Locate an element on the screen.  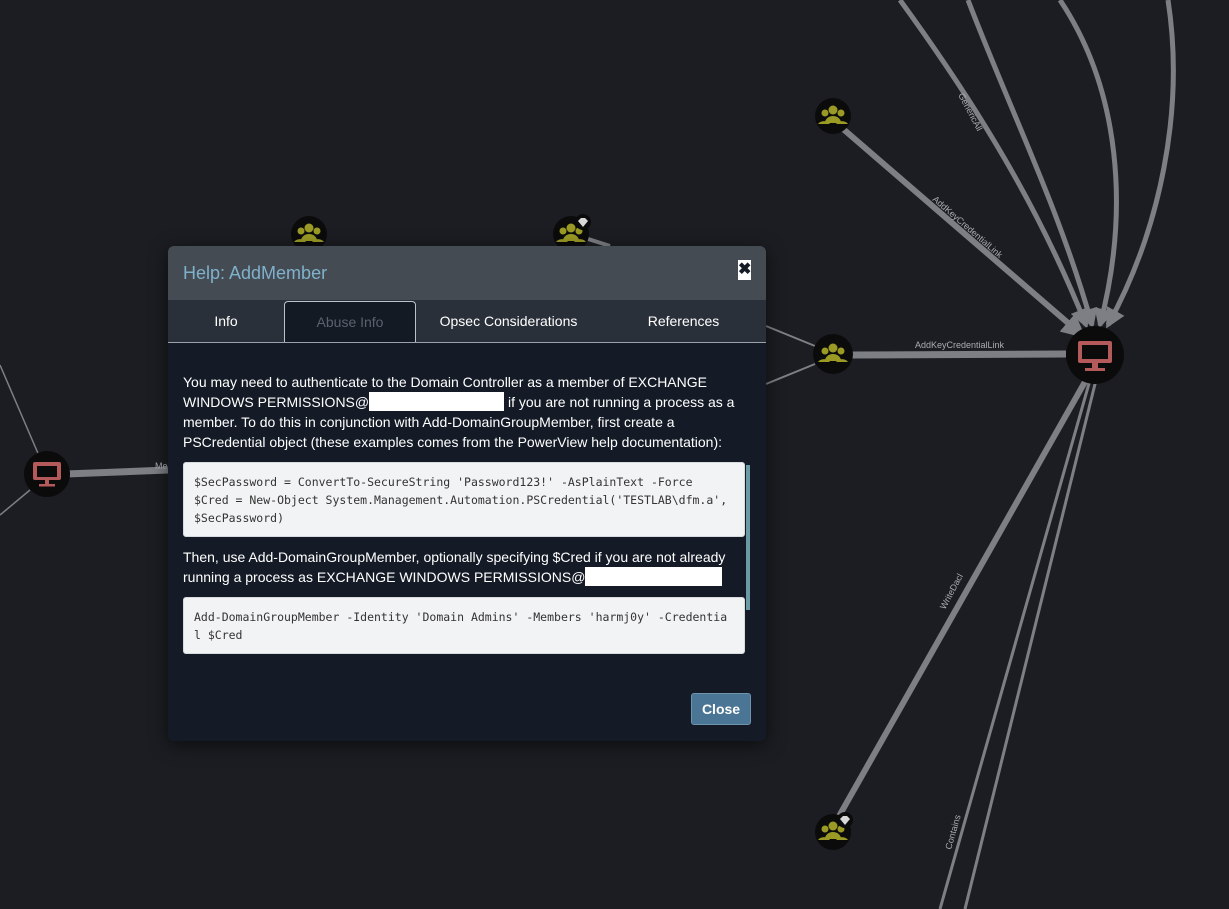
edge-left-computer is located at coordinates (117, 472).